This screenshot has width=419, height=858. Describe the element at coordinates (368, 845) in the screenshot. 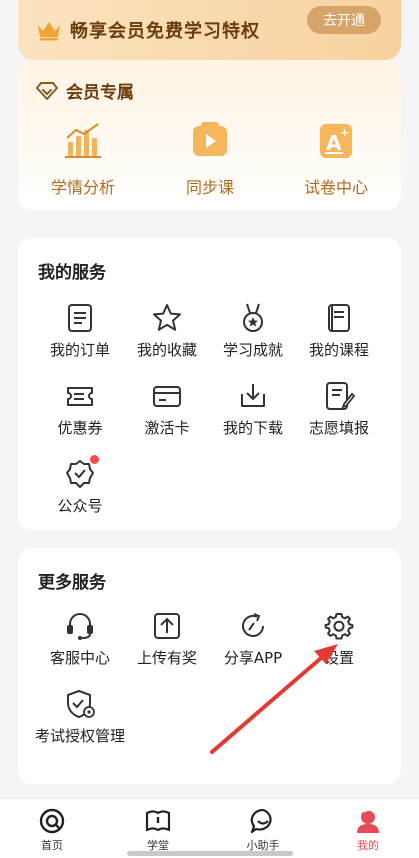

I see `tab-label: 我的` at that location.